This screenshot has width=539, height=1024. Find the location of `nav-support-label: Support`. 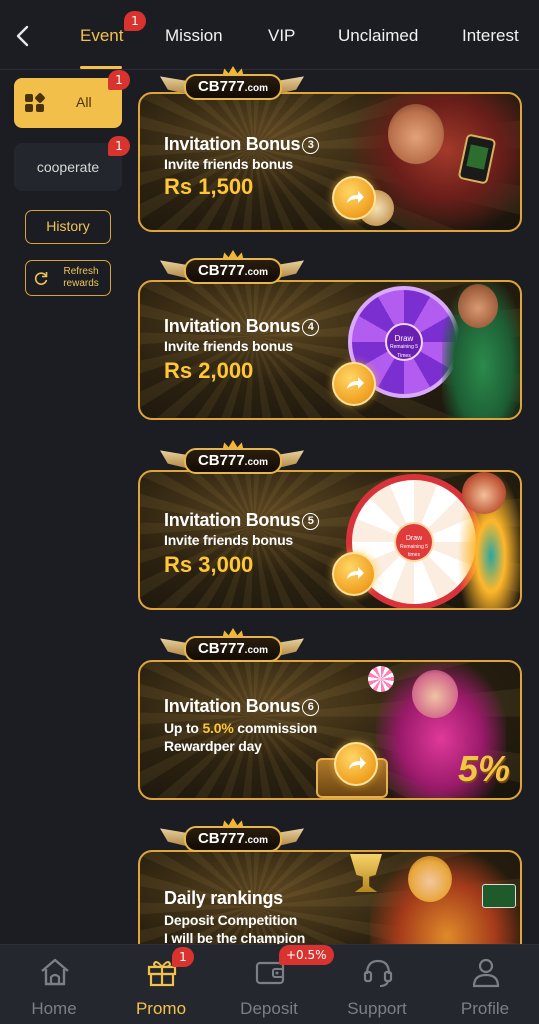

nav-support-label: Support is located at coordinates (377, 1008).